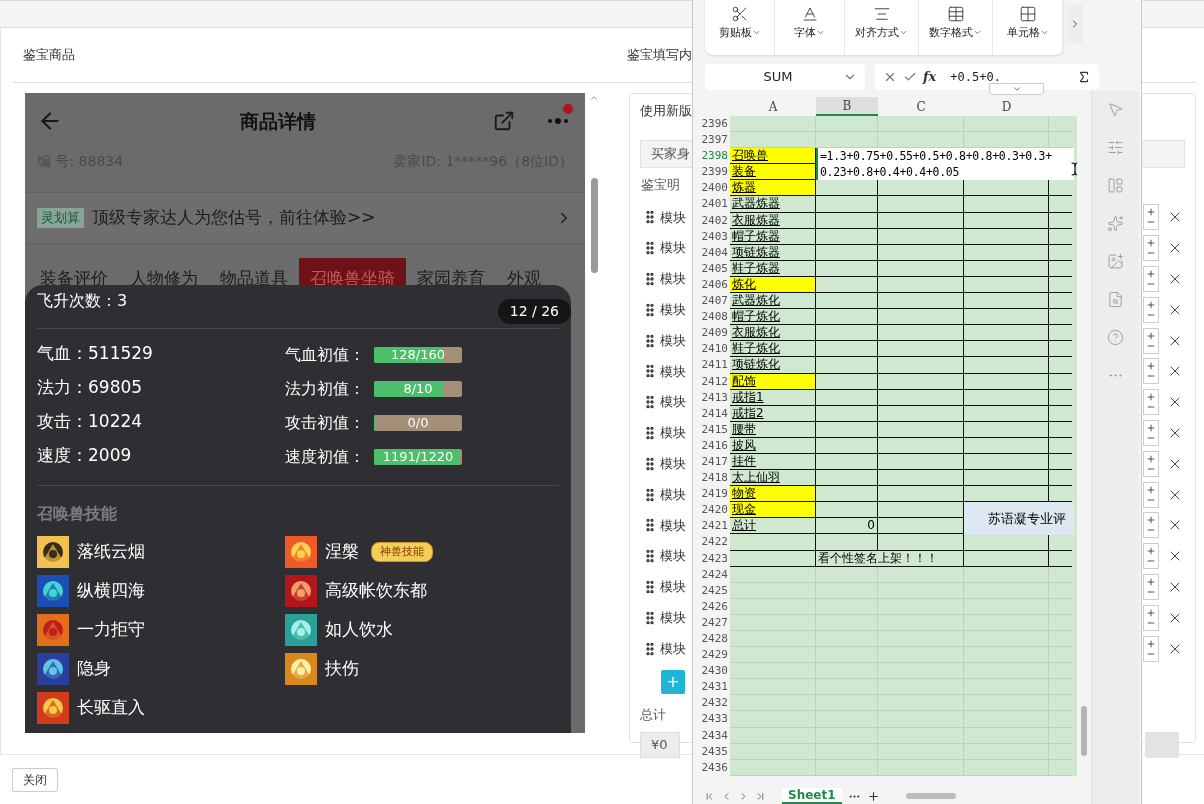 This screenshot has width=1204, height=804. What do you see at coordinates (945, 164) in the screenshot?
I see `cell-editor: =1.3+0.75+0.55+0.5+0.8+0.8+0.3+0.3+ 0.23+0.8+0.4+0.4+0.05` at bounding box center [945, 164].